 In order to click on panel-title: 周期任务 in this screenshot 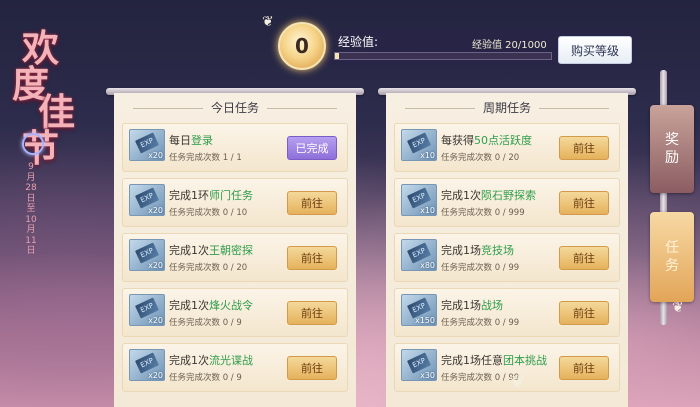, I will do `click(507, 107)`.